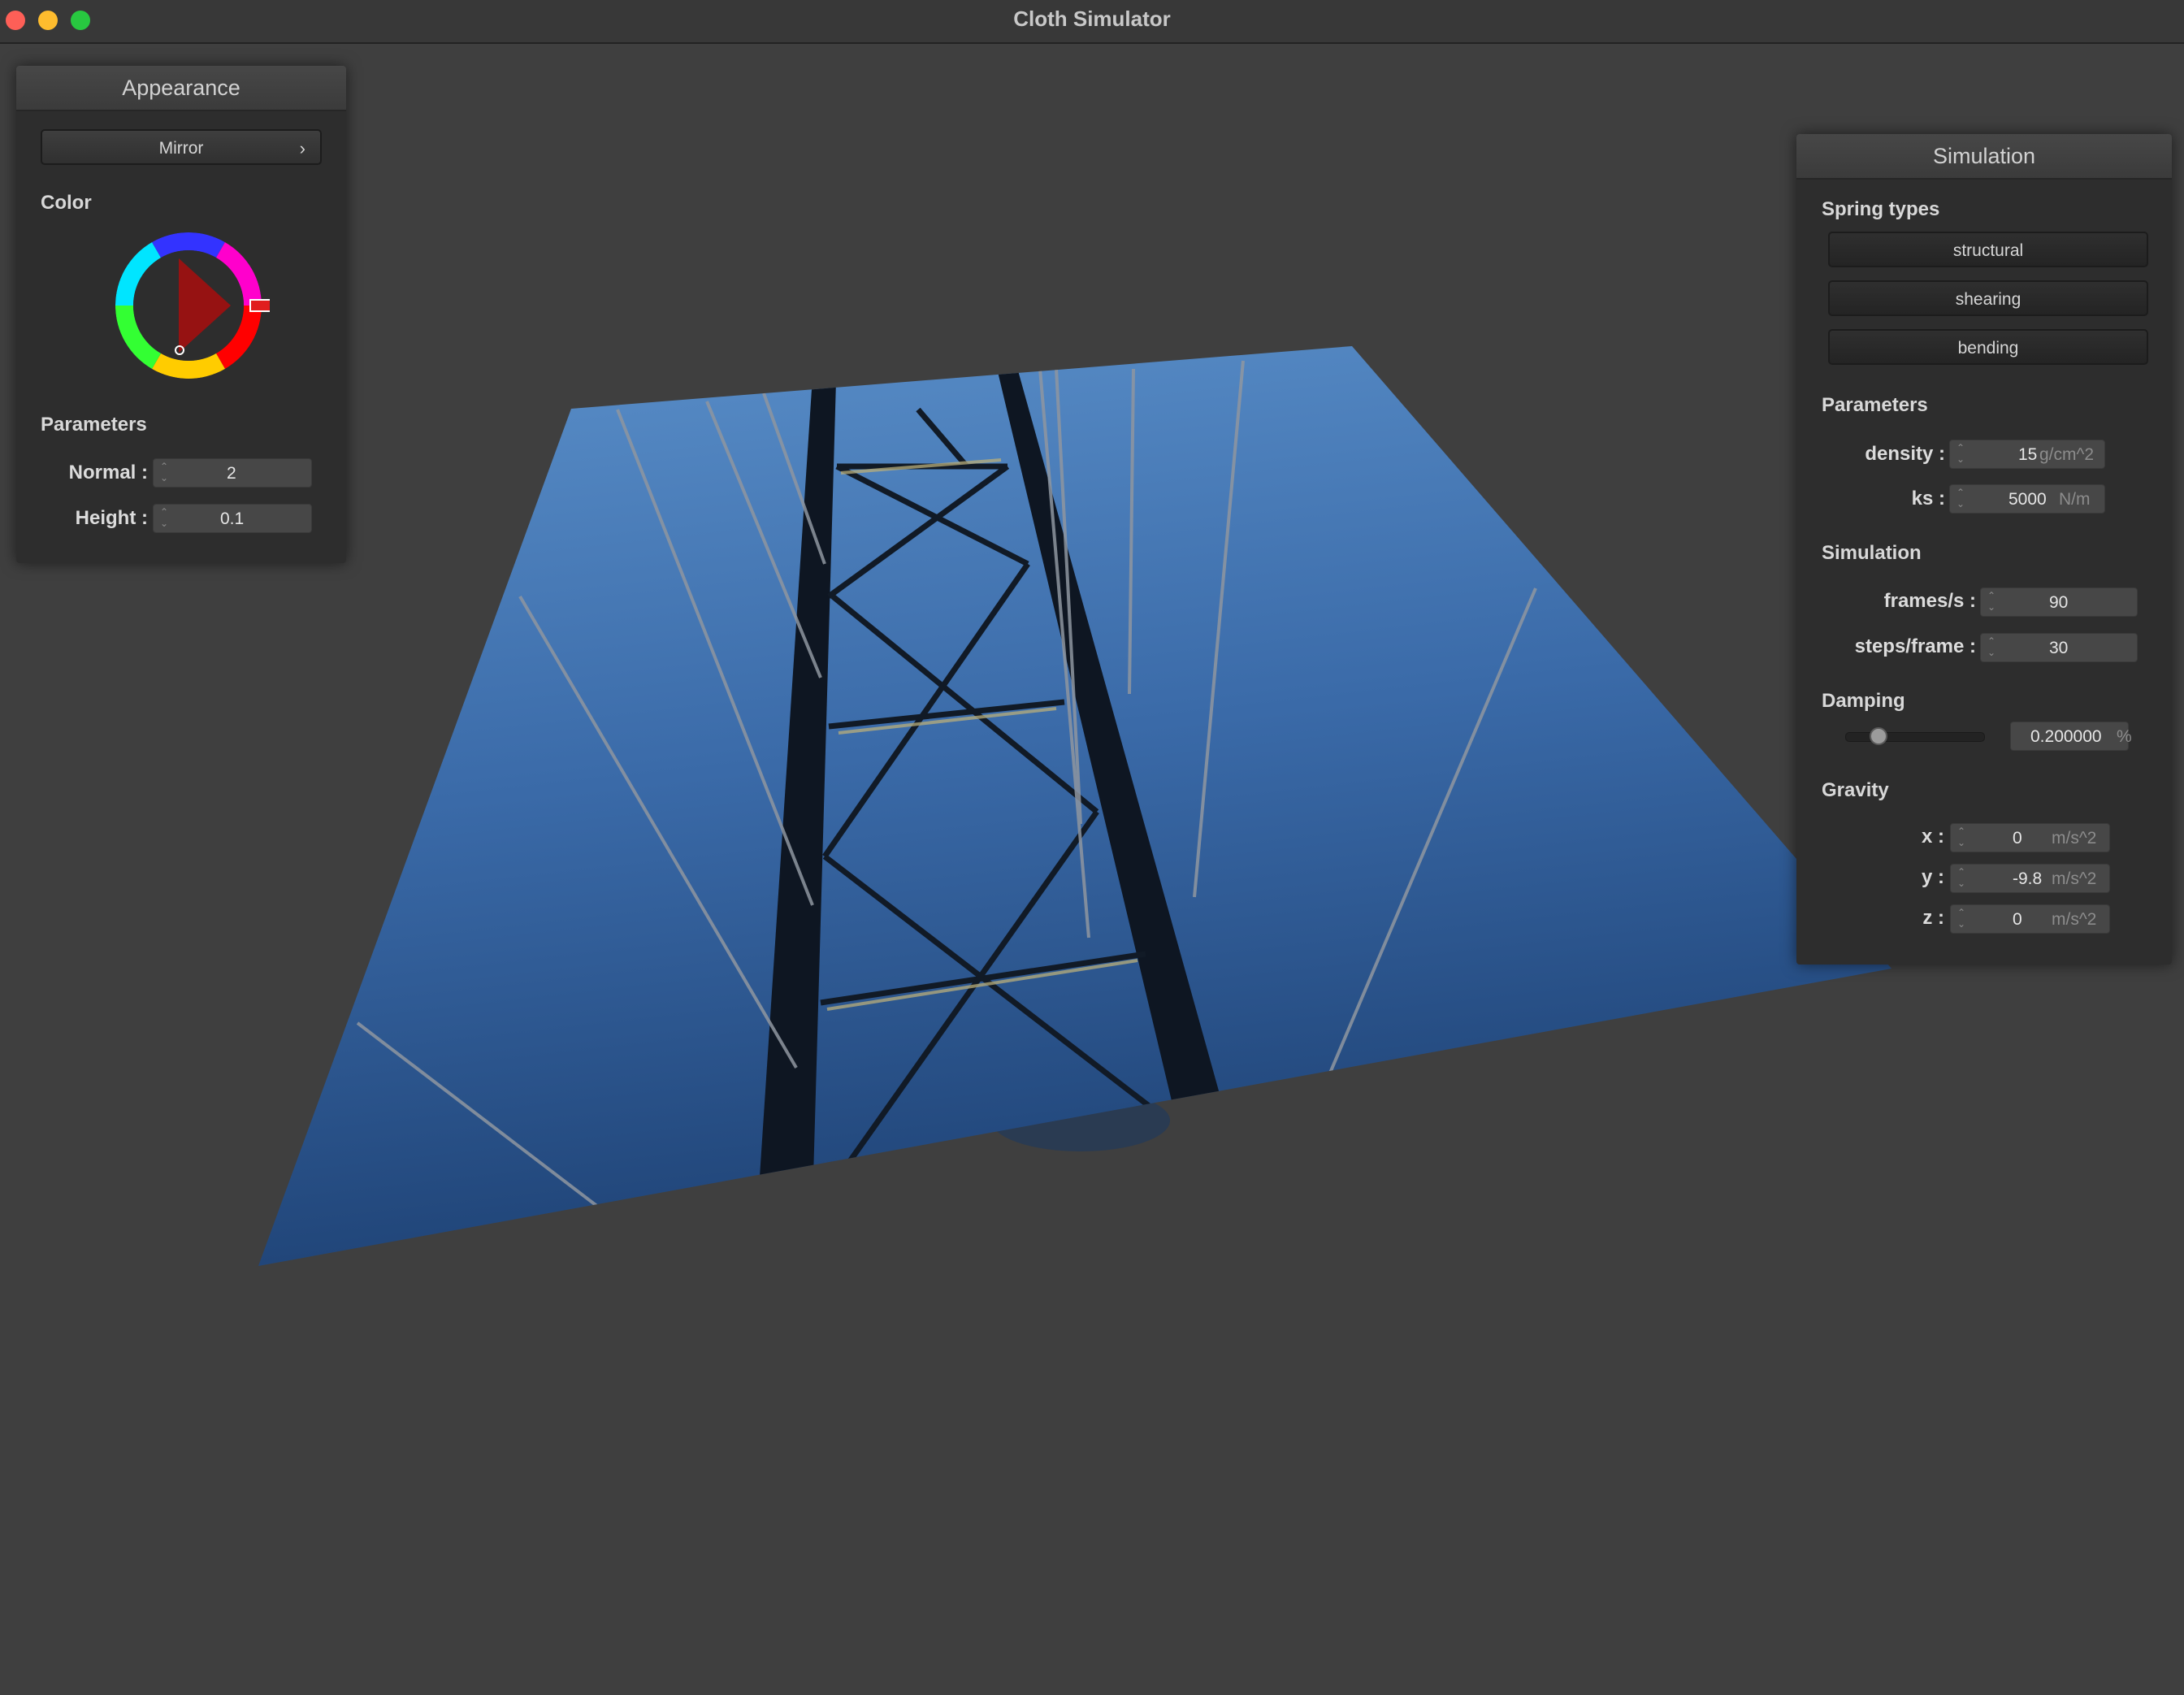 The height and width of the screenshot is (1695, 2184). Describe the element at coordinates (2074, 878) in the screenshot. I see `gravity-y-unit: m/s^2` at that location.